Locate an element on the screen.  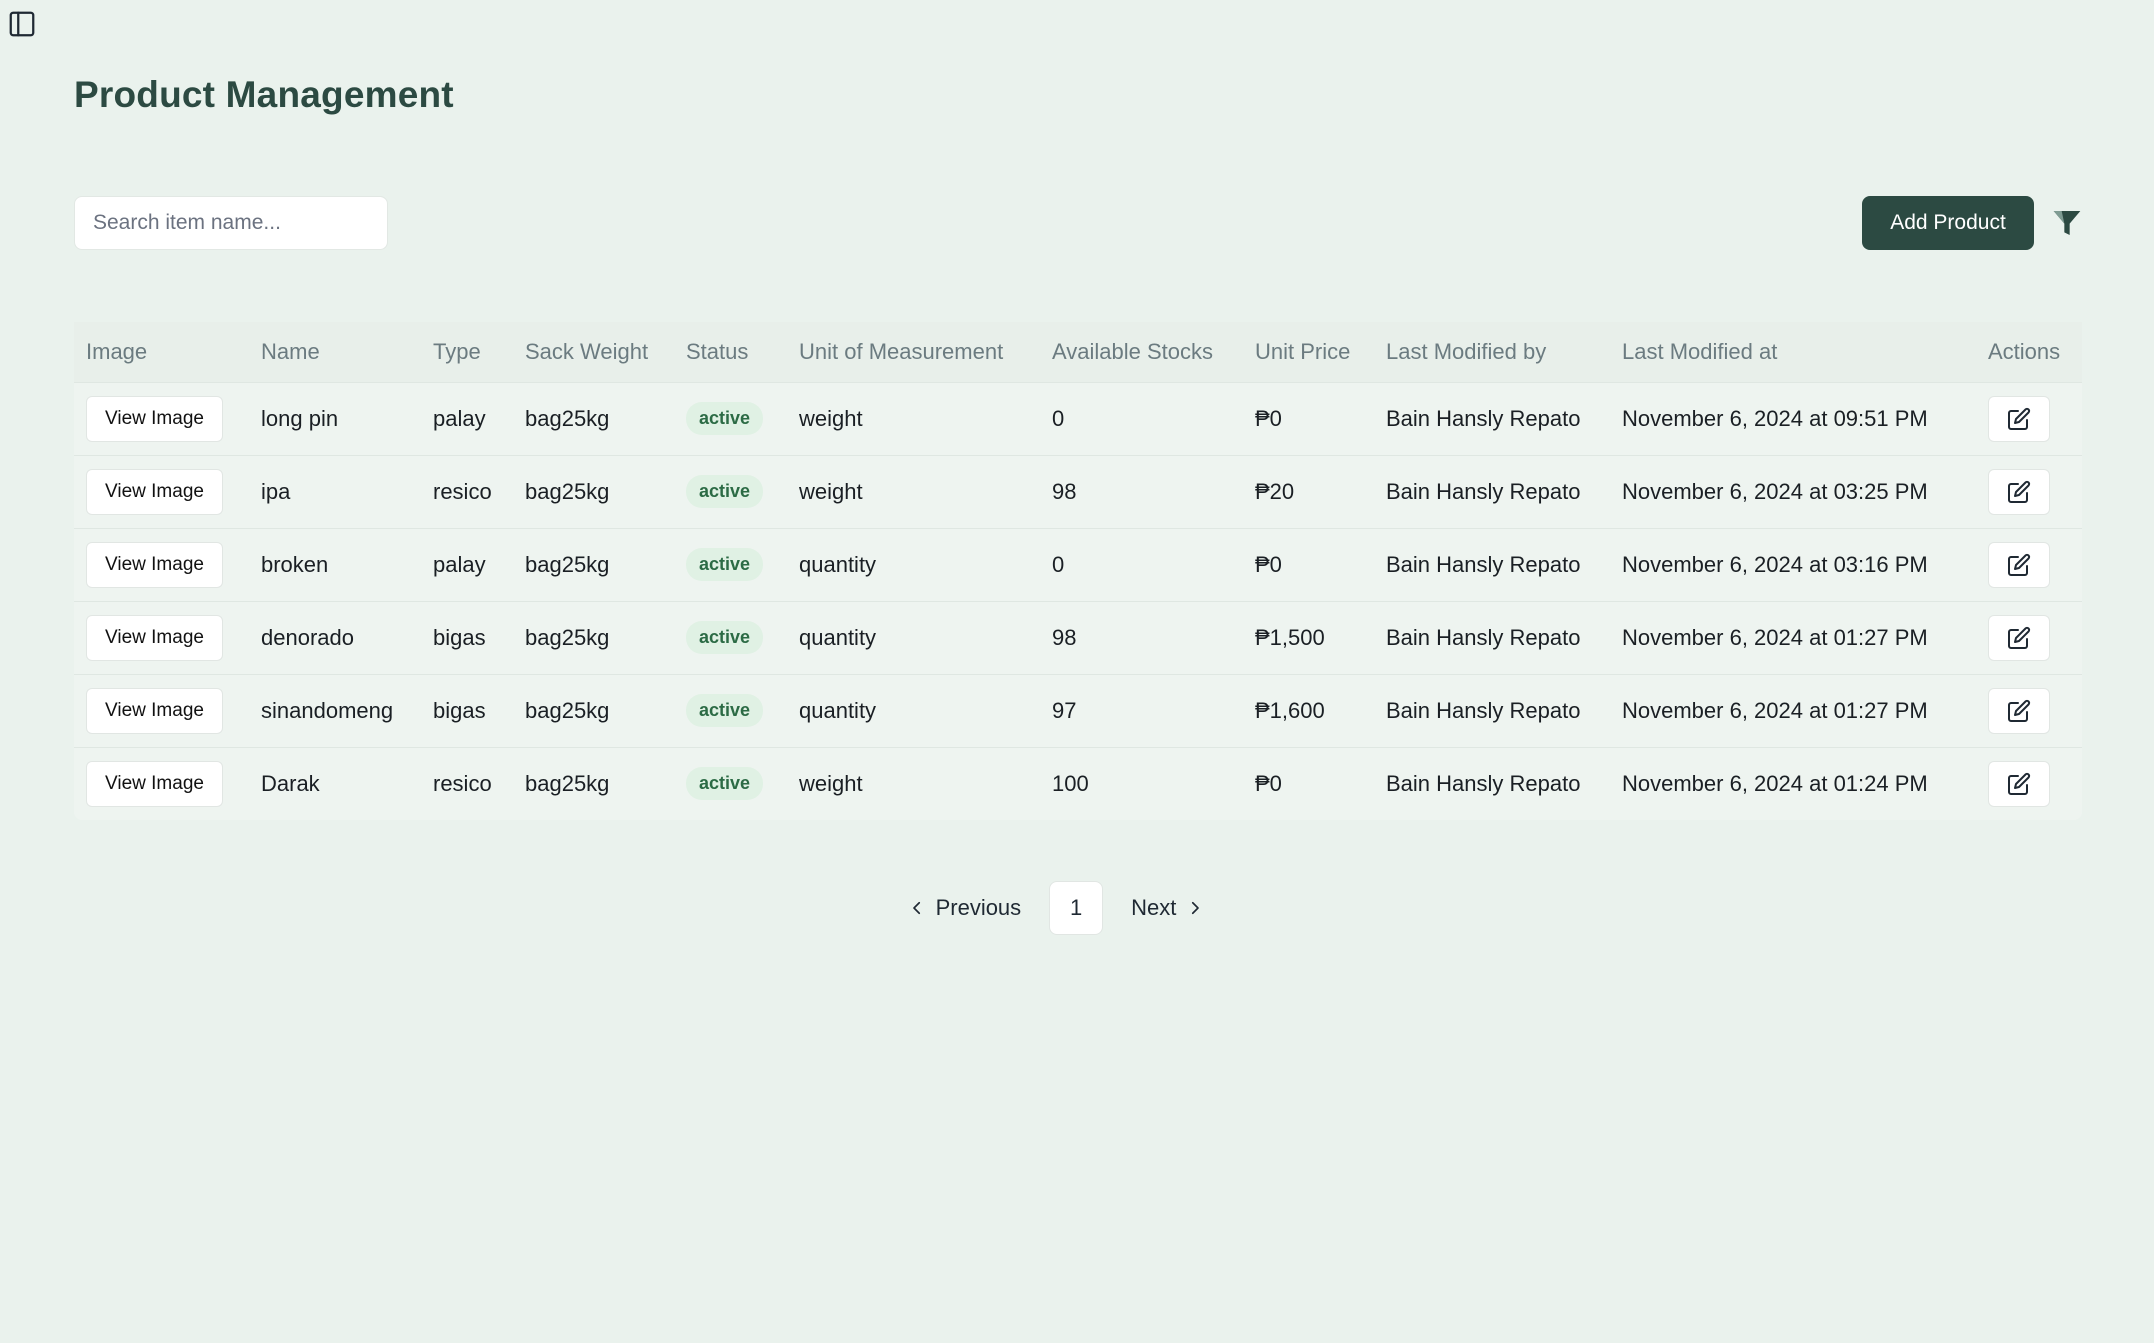
column-header-unit-price: Unit Price is located at coordinates (1303, 351).